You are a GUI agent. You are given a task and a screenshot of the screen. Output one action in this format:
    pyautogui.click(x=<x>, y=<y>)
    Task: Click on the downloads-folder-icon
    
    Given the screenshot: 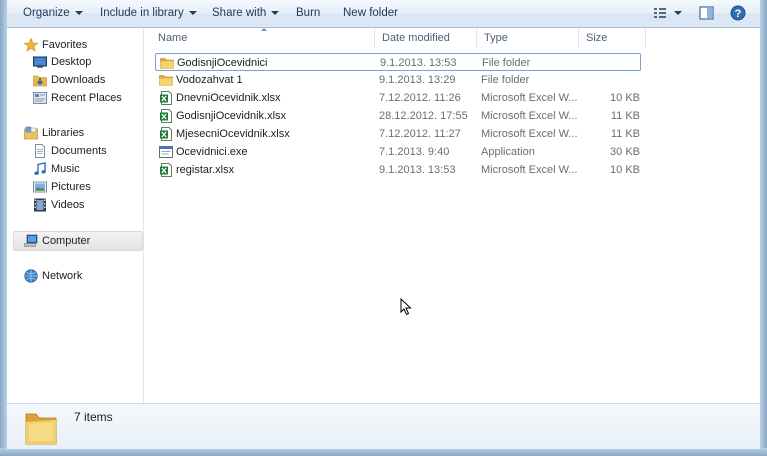 What is the action you would take?
    pyautogui.click(x=40, y=81)
    